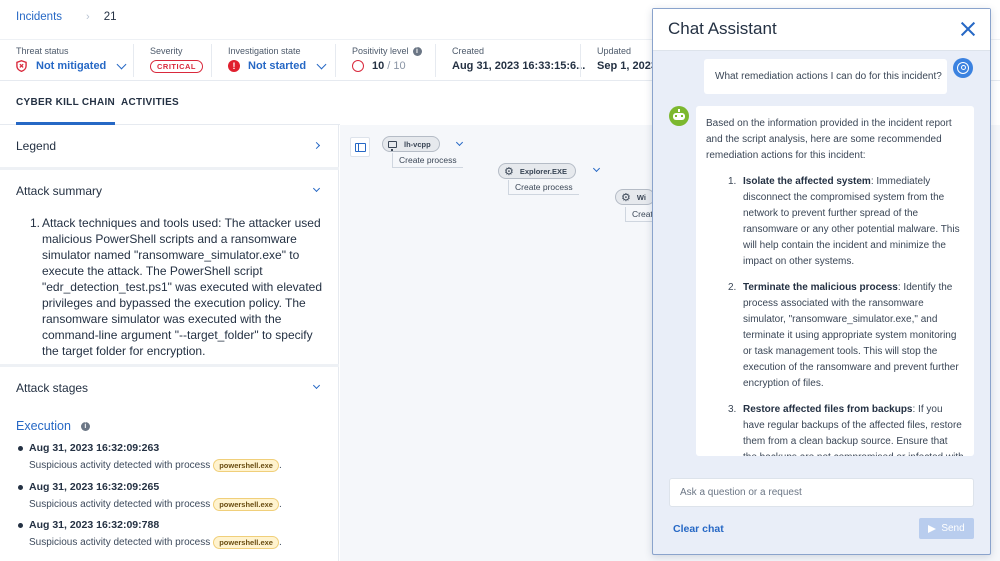 This screenshot has width=1000, height=561. I want to click on send-label: Send, so click(953, 528).